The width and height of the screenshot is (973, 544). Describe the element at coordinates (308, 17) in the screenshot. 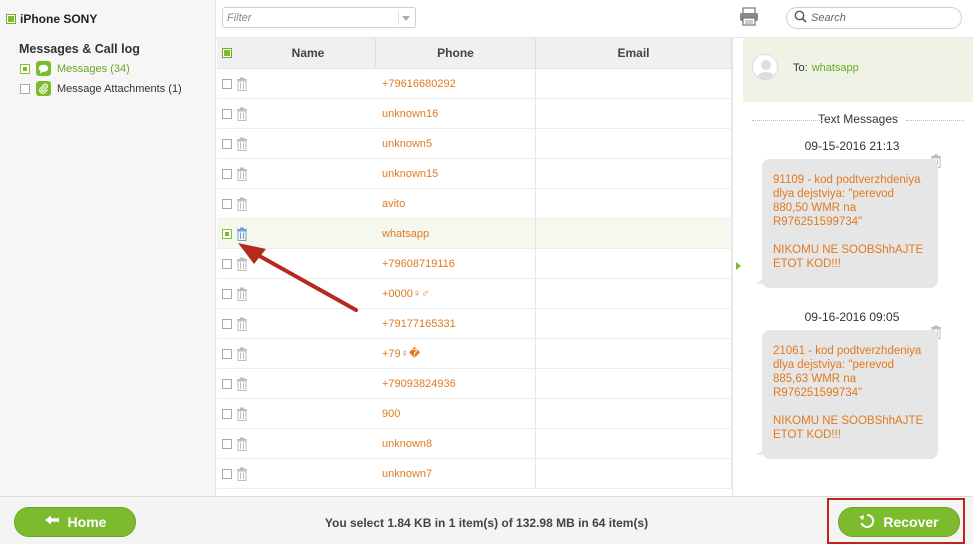

I see `filter-input` at that location.